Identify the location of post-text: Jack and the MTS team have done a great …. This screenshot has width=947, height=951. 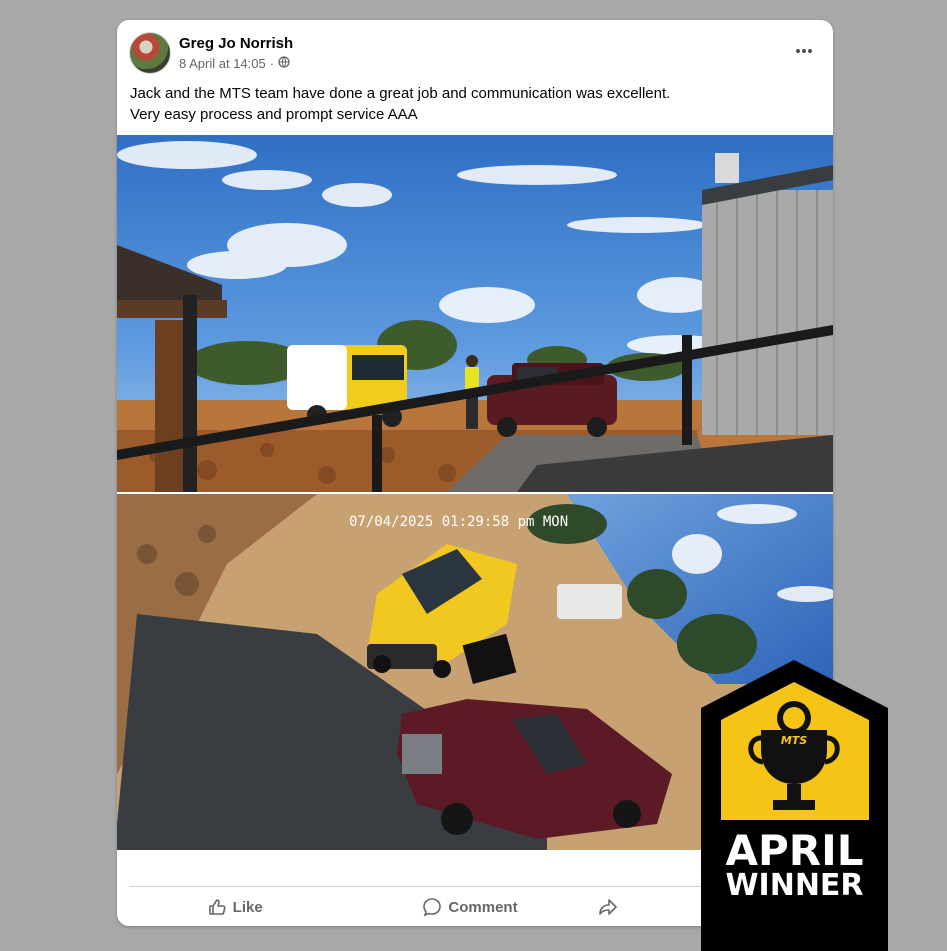
(470, 104).